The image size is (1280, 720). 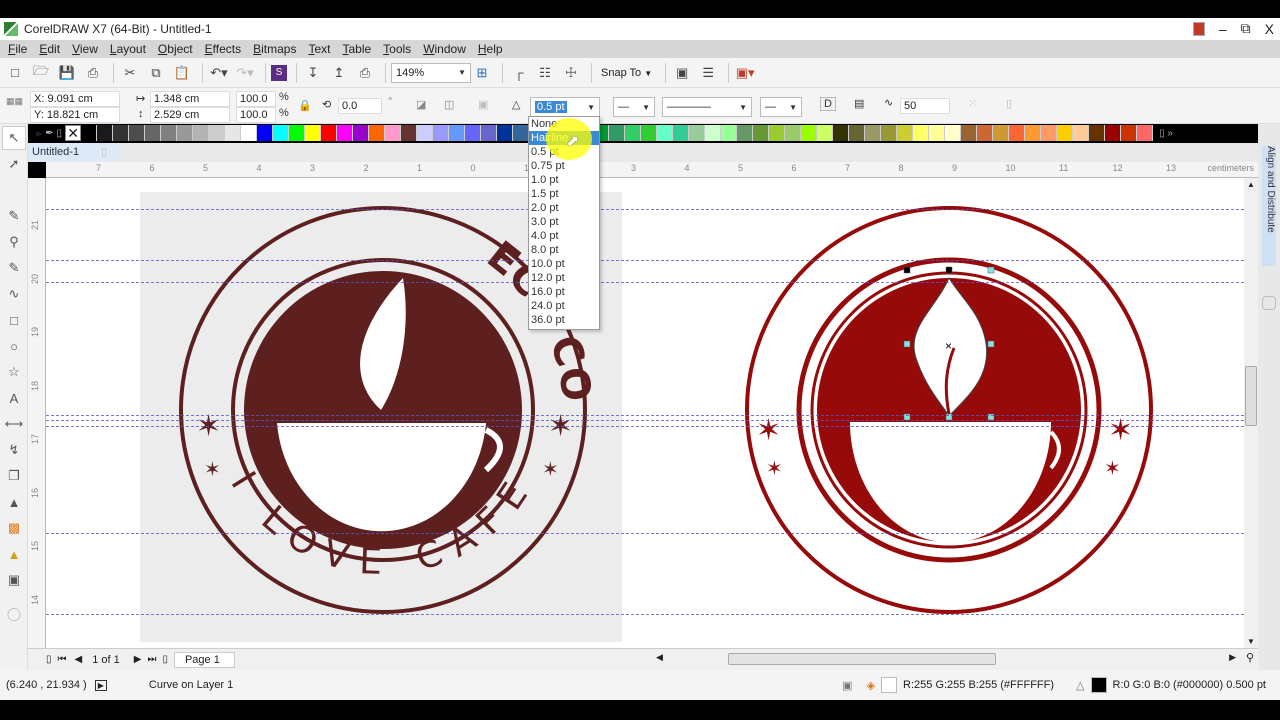 I want to click on open-icon: 🗁, so click(x=41, y=73).